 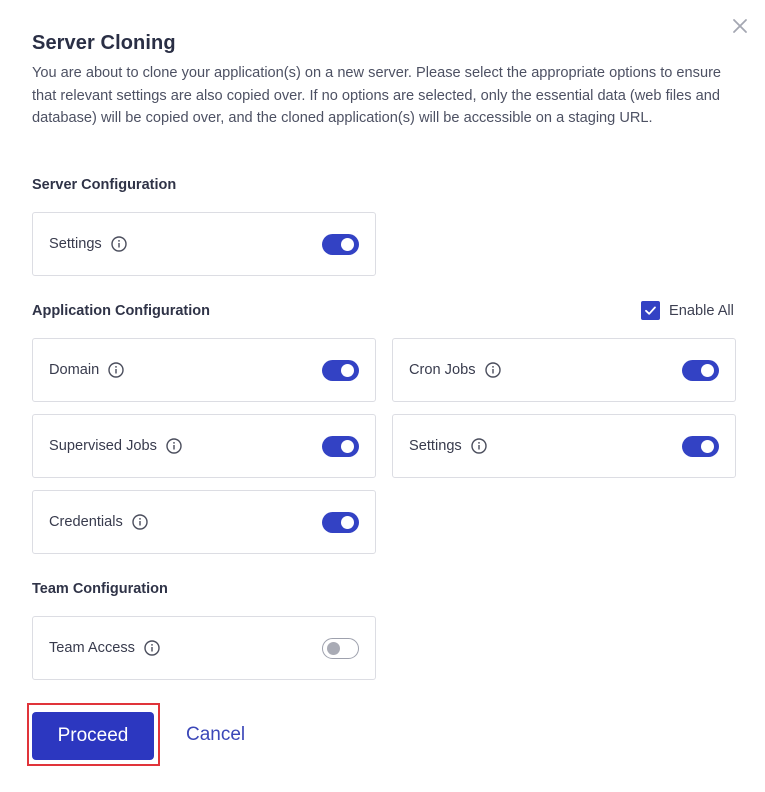 What do you see at coordinates (204, 446) in the screenshot?
I see `supervised-jobs-card: Supervised Jobs` at bounding box center [204, 446].